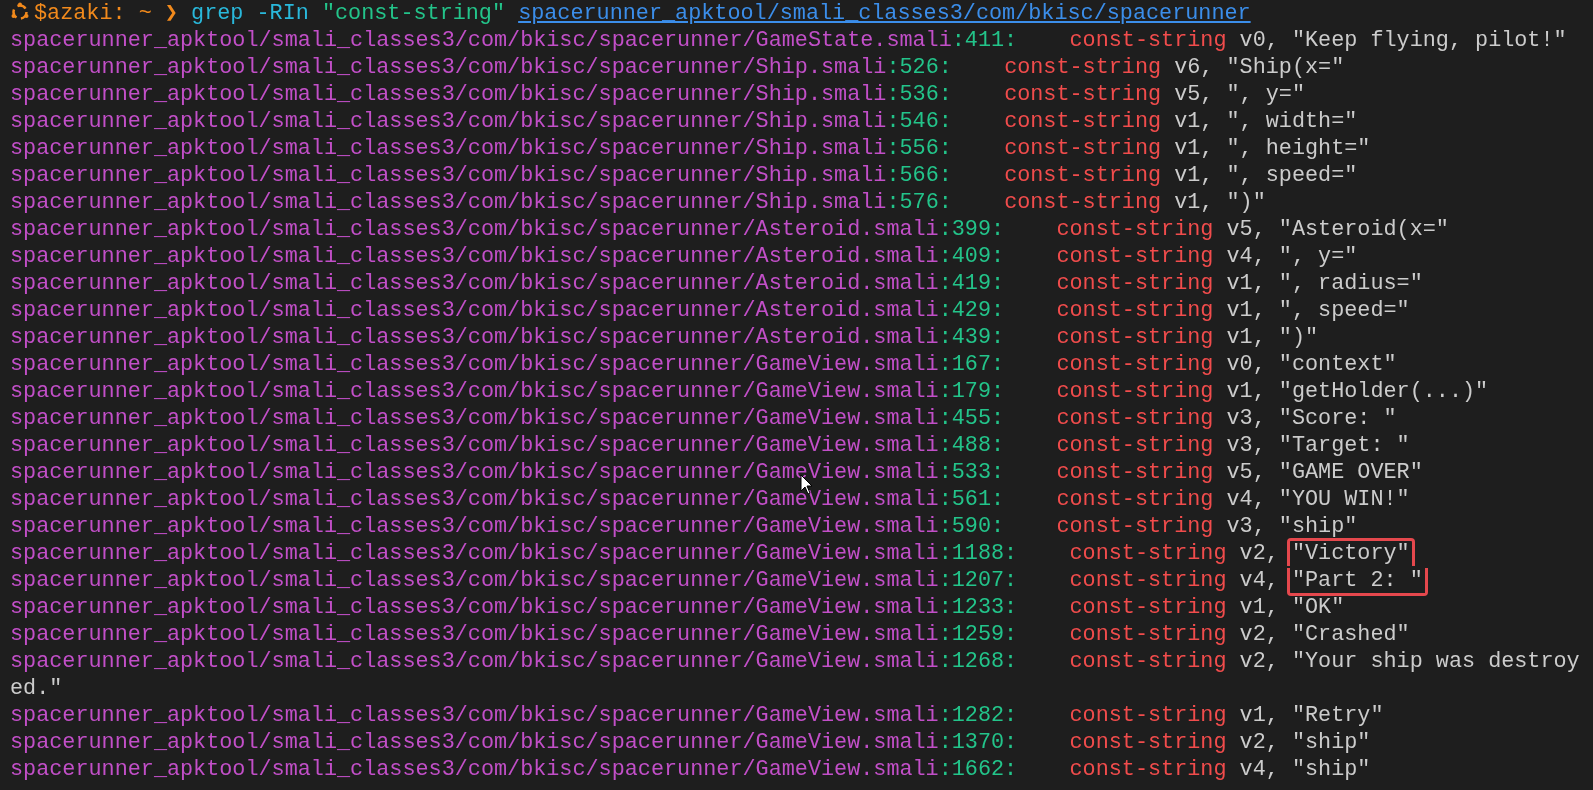 This screenshot has width=1593, height=790. I want to click on line-number: :546:, so click(919, 121).